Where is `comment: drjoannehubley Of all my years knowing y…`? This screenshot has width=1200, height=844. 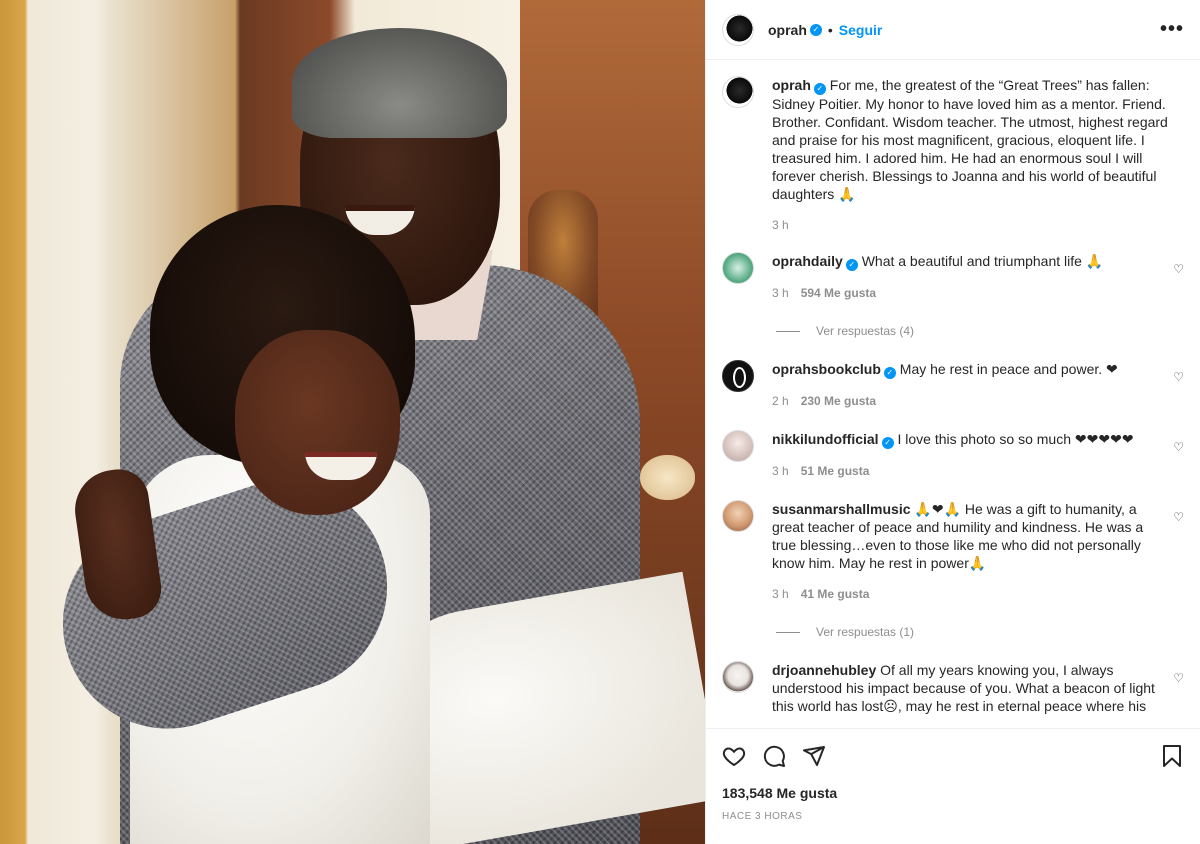
comment: drjoannehubley Of all my years knowing y… is located at coordinates (953, 688).